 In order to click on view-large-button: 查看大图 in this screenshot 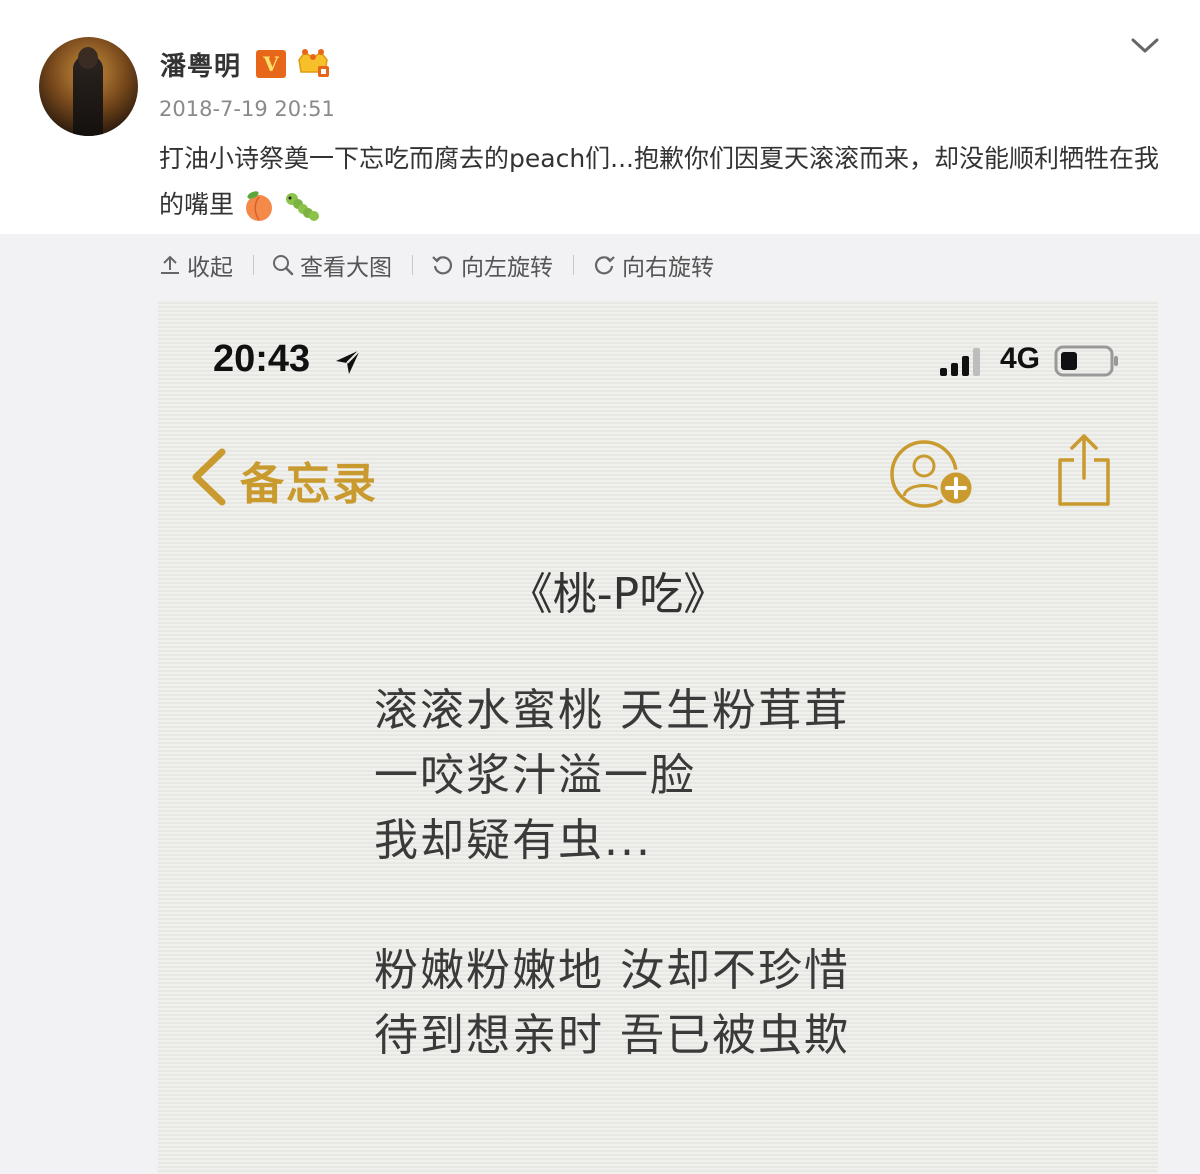, I will do `click(332, 265)`.